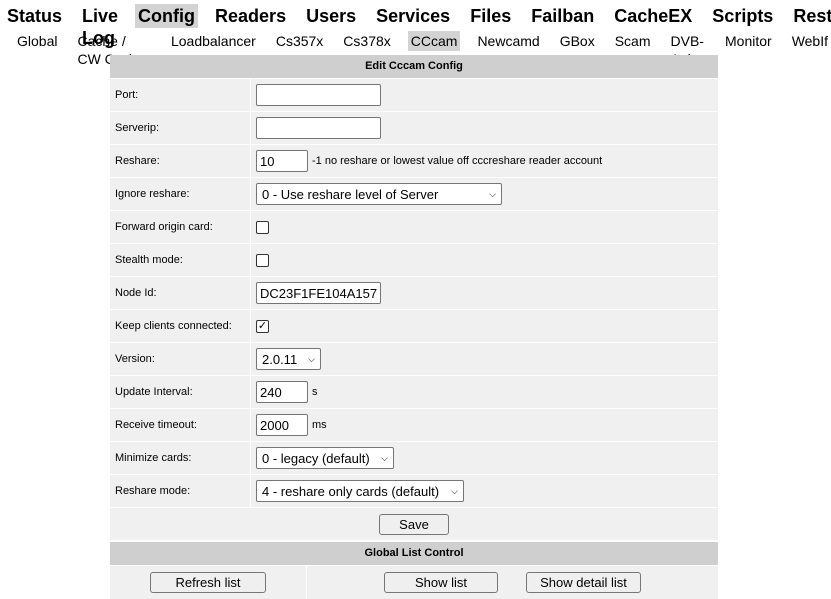 The height and width of the screenshot is (599, 831). What do you see at coordinates (180, 425) in the screenshot?
I see `receive-timeout-label: Receive timeout:` at bounding box center [180, 425].